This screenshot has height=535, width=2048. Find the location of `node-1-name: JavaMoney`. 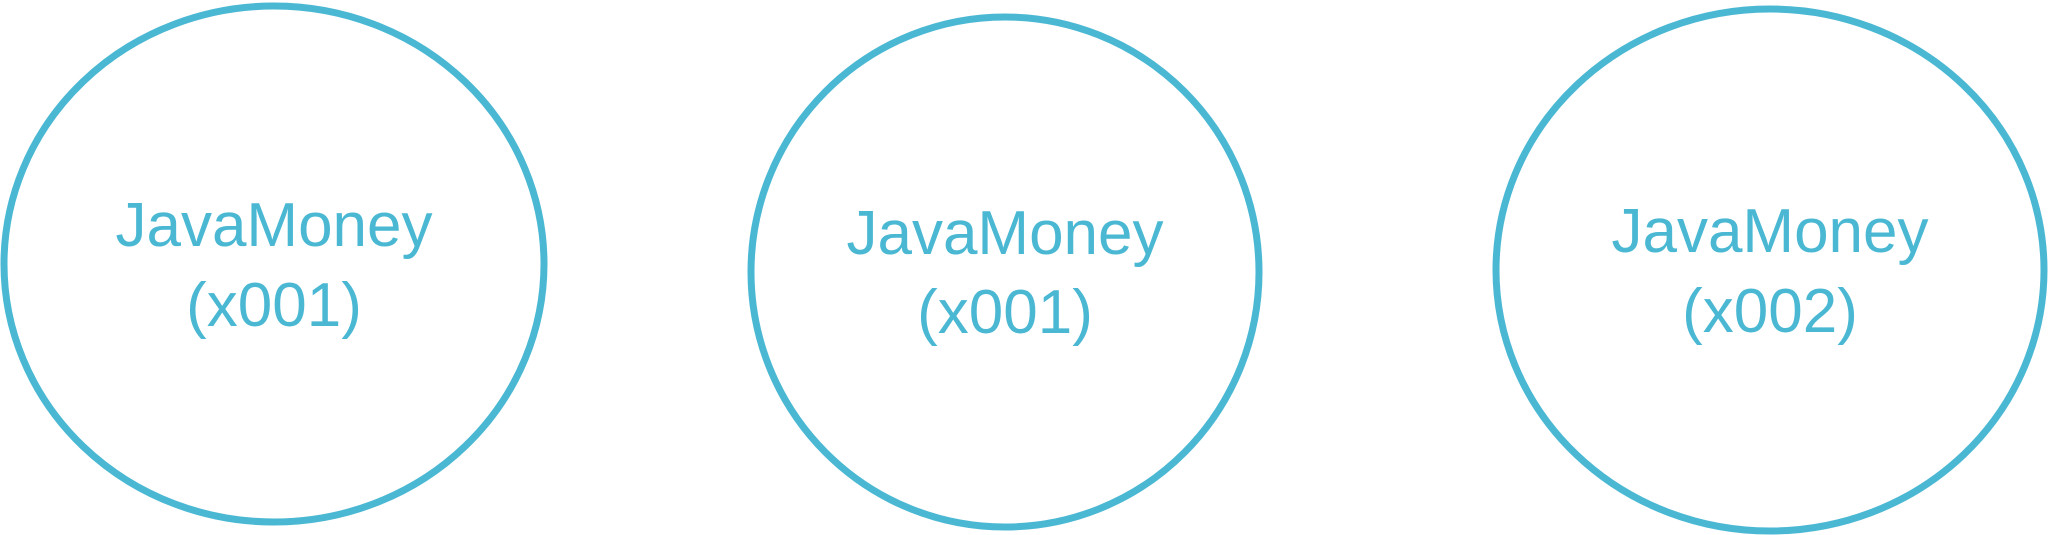

node-1-name: JavaMoney is located at coordinates (273, 225).